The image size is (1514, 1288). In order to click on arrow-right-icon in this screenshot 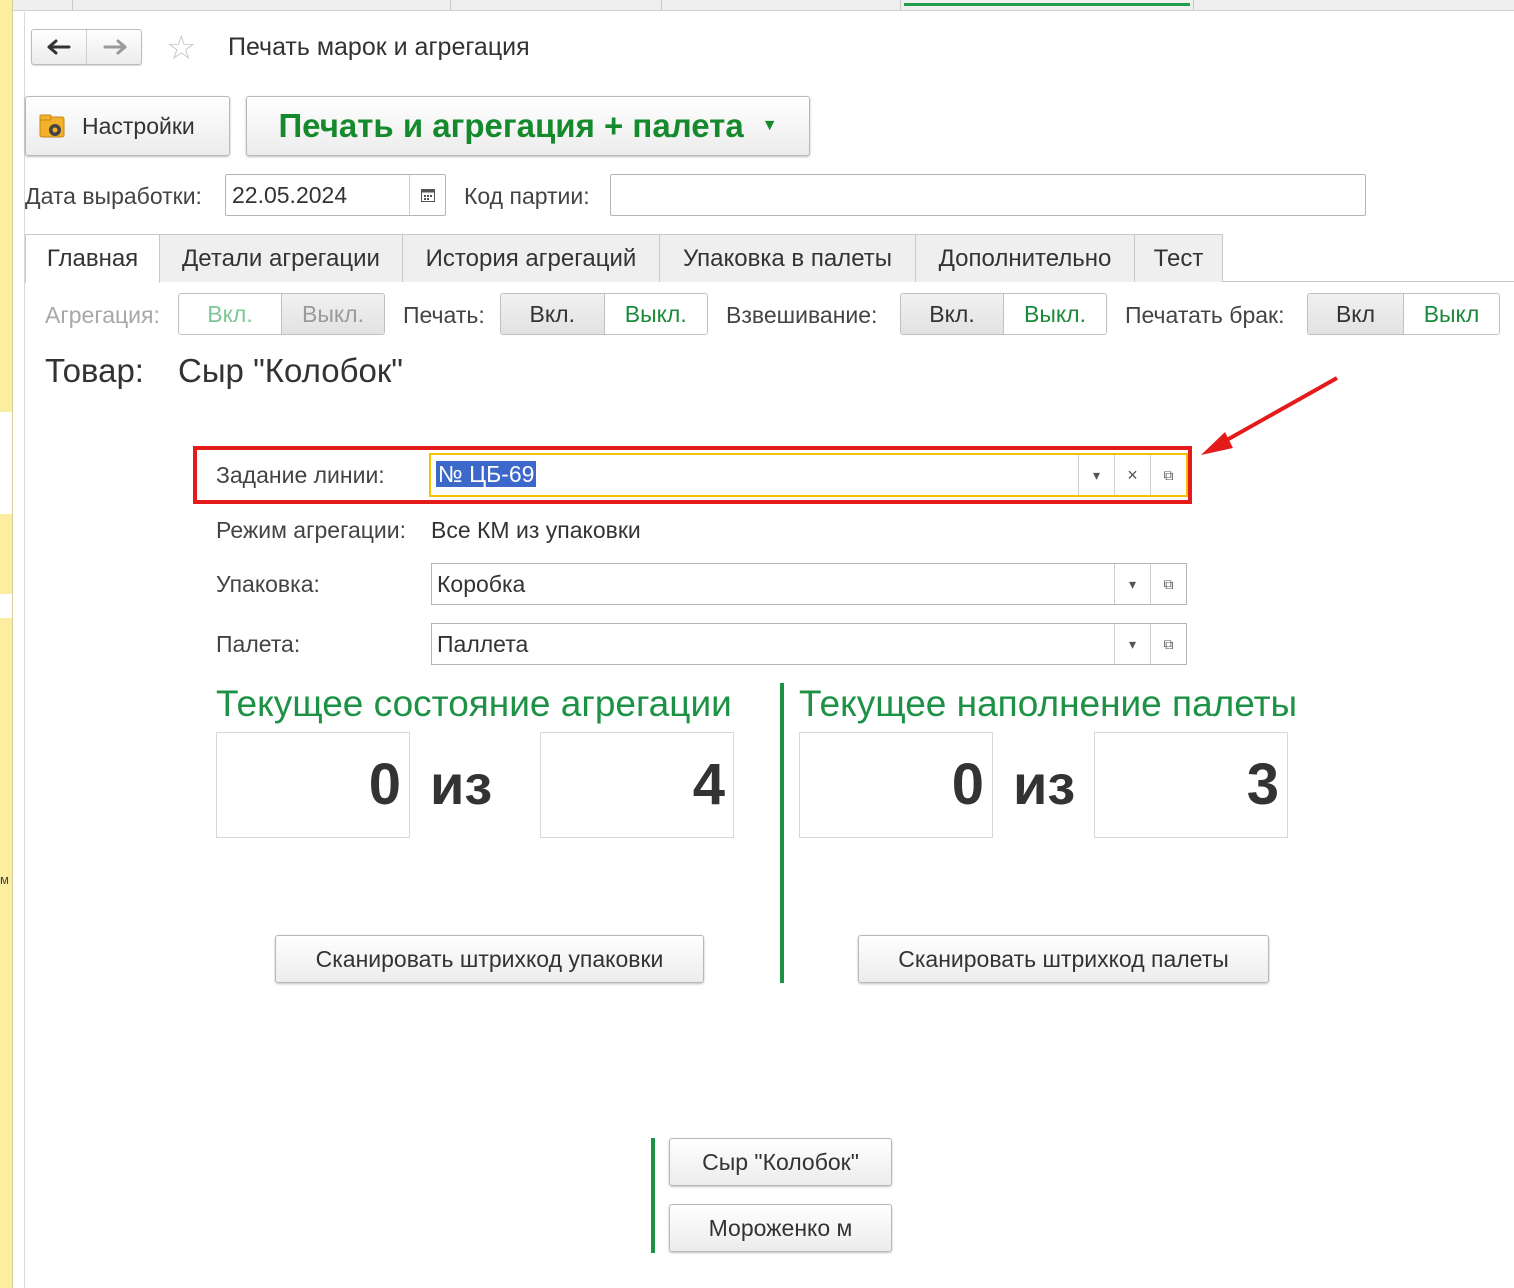, I will do `click(114, 47)`.